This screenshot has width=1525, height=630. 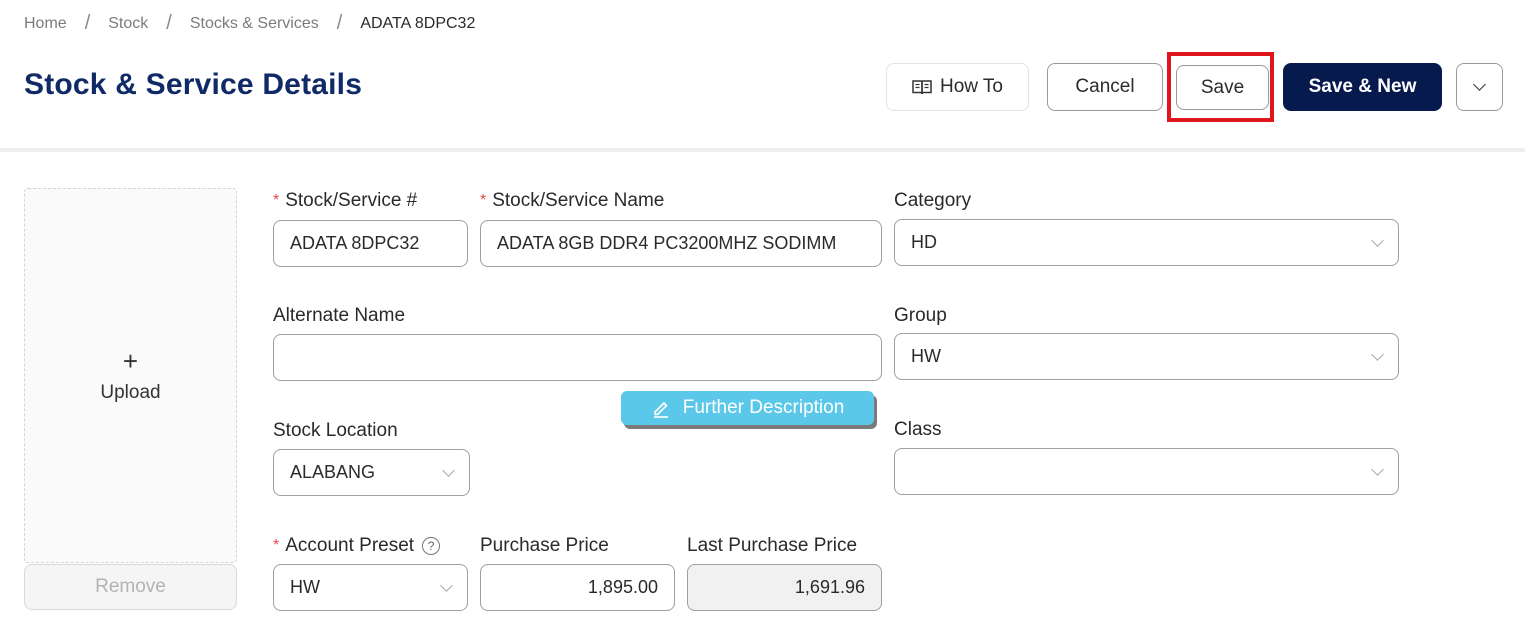 What do you see at coordinates (431, 546) in the screenshot?
I see `help-icon: ?` at bounding box center [431, 546].